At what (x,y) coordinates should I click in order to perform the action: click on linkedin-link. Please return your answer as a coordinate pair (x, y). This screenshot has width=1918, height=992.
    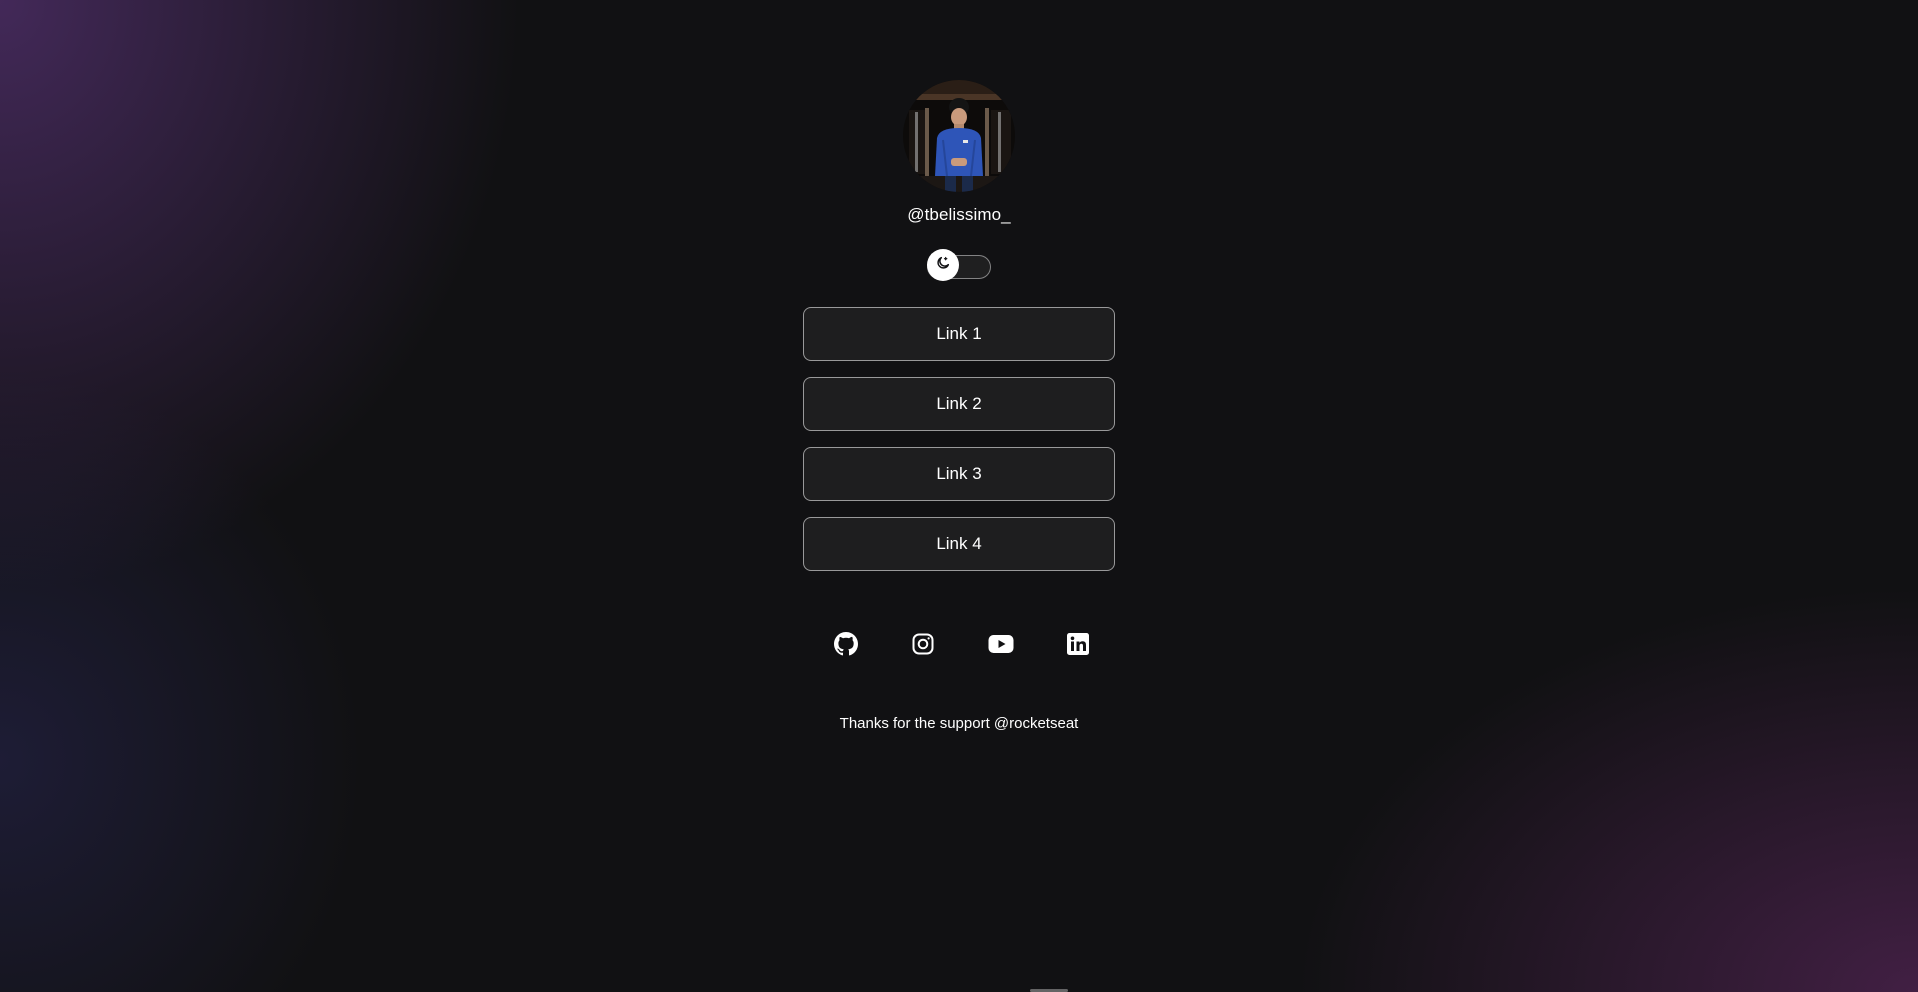
    Looking at the image, I should click on (1078, 646).